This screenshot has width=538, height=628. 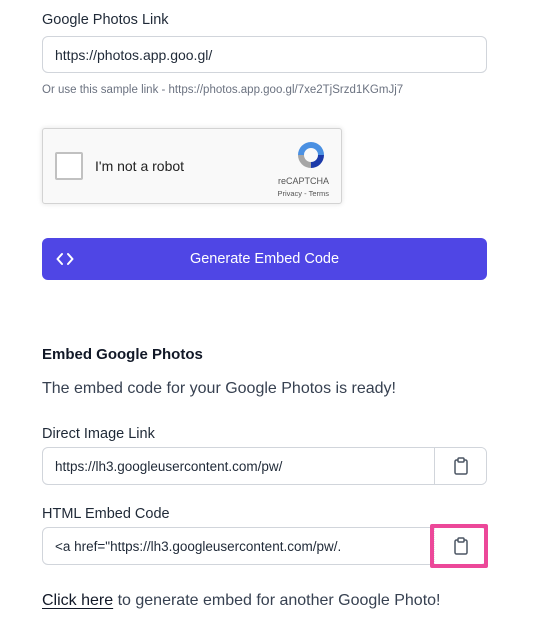 I want to click on direct-image-link-label: Direct Image Link, so click(x=98, y=434).